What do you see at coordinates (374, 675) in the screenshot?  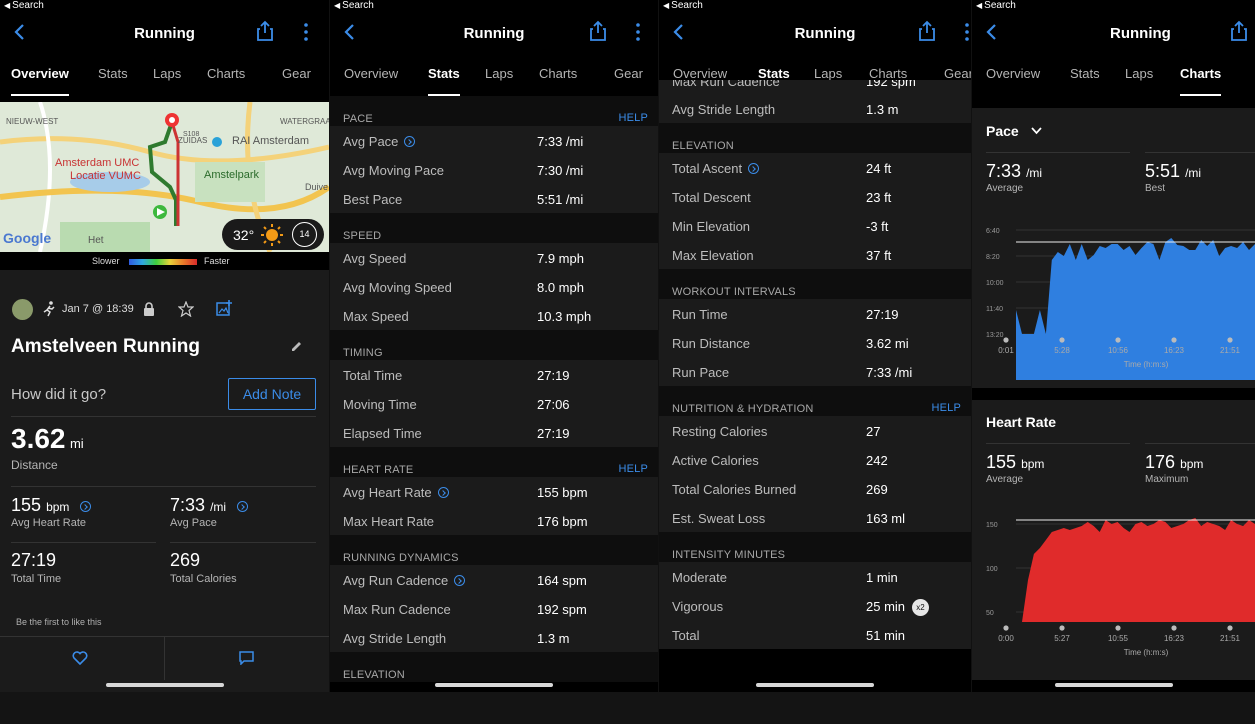 I see `section-title: ELEVATION` at bounding box center [374, 675].